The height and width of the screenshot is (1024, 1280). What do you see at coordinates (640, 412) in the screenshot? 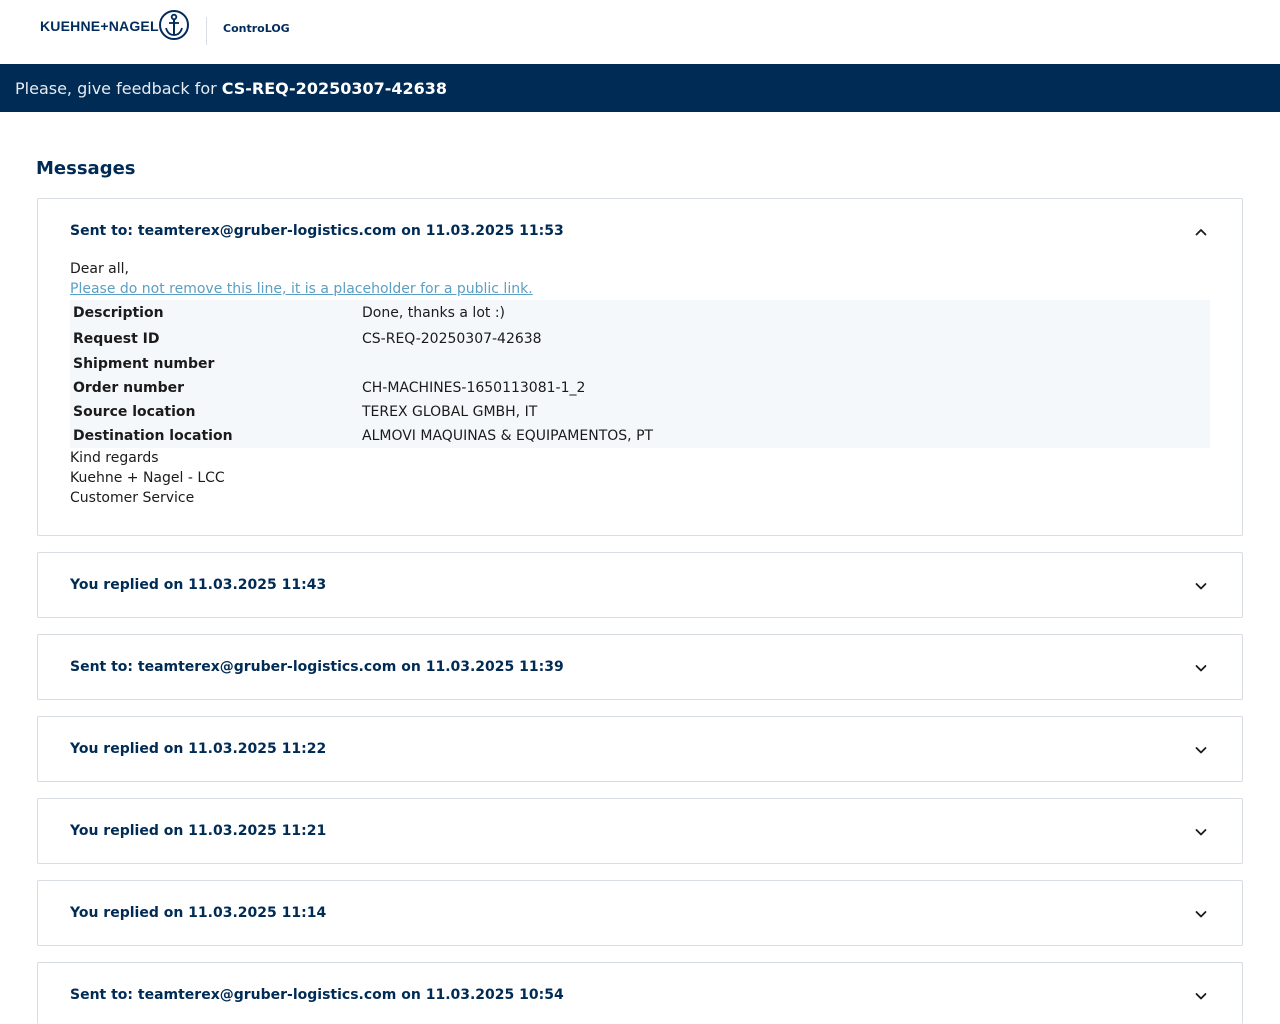
I see `table-row: Source location TEREX GLOBAL GMBH, IT` at bounding box center [640, 412].